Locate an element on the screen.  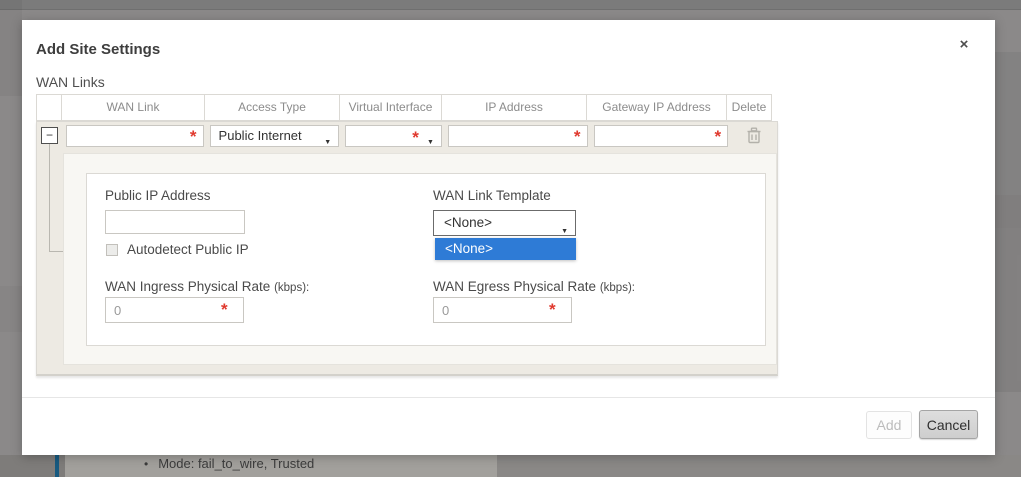
autodetect-public-ip-label: Autodetect Public IP is located at coordinates (188, 249).